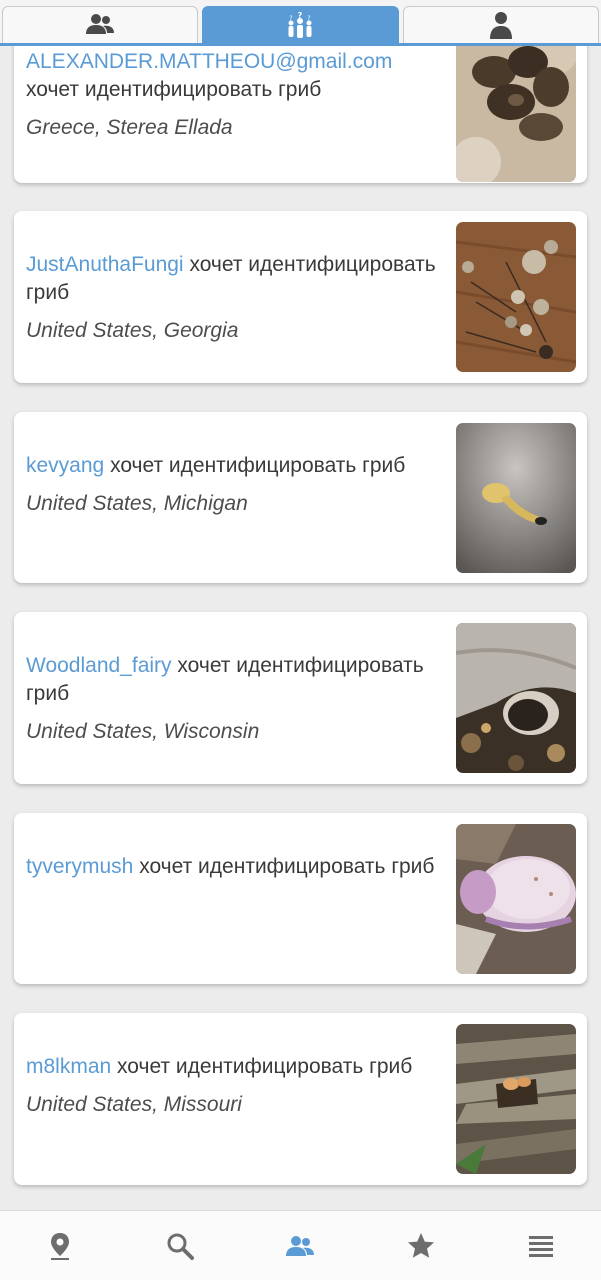 The image size is (601, 1280). Describe the element at coordinates (143, 731) in the screenshot. I see `location-text: United States, Wisconsin` at that location.